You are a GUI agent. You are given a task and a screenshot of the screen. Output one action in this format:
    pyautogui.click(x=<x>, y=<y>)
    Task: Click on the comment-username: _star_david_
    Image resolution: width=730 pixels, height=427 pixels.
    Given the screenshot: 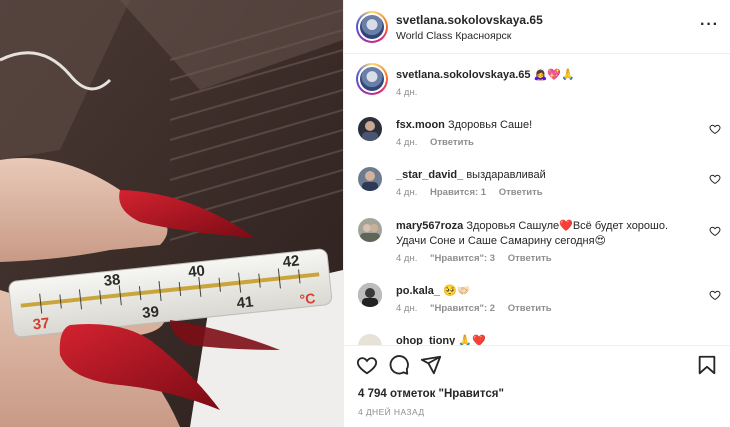 What is the action you would take?
    pyautogui.click(x=429, y=175)
    